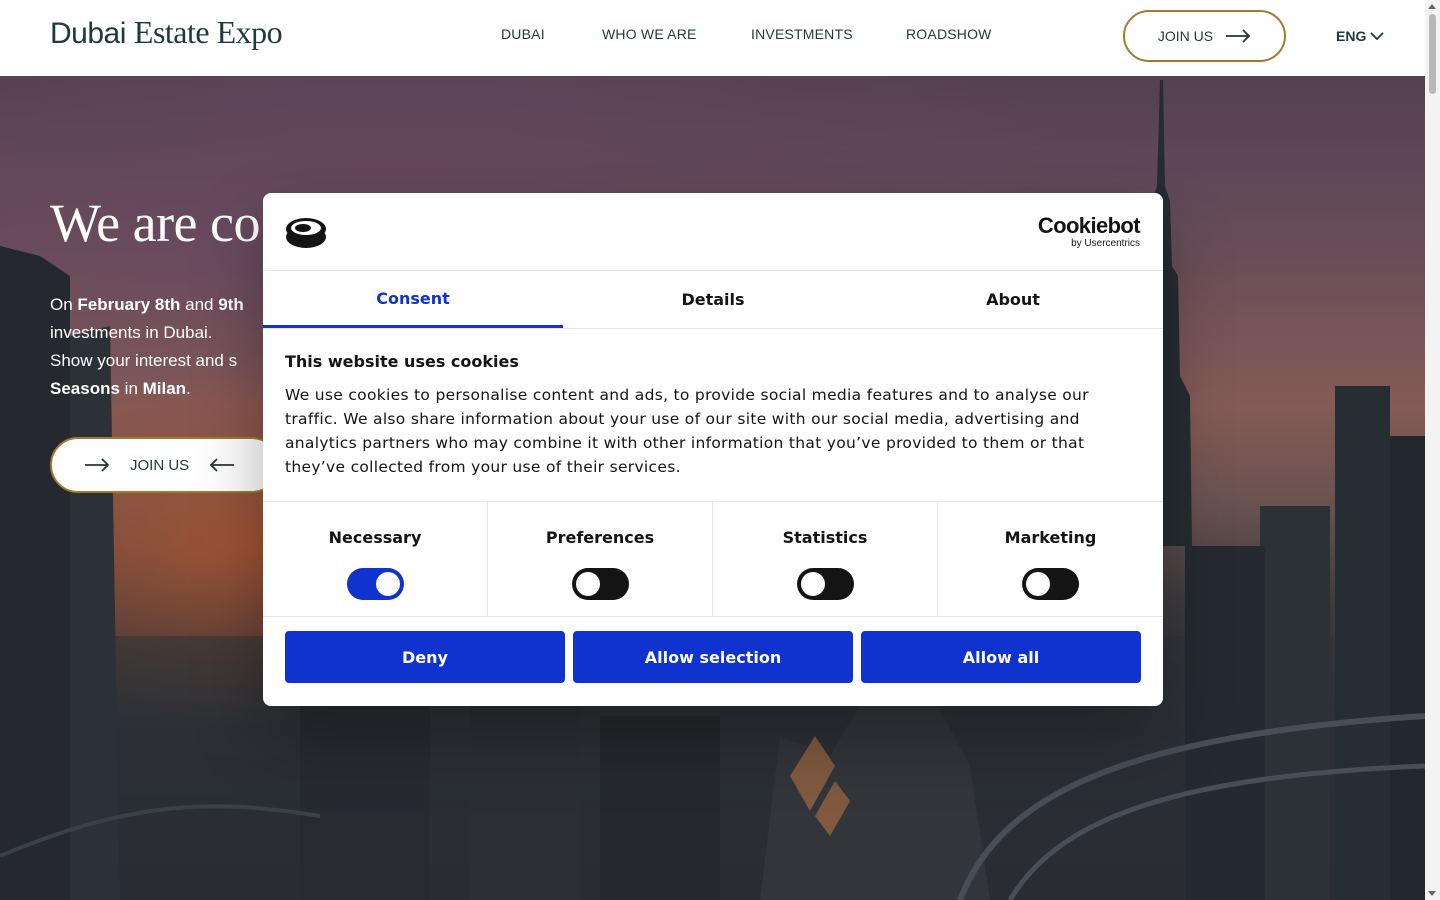  Describe the element at coordinates (88, 33) in the screenshot. I see `logo-text-primary: Dubai` at that location.